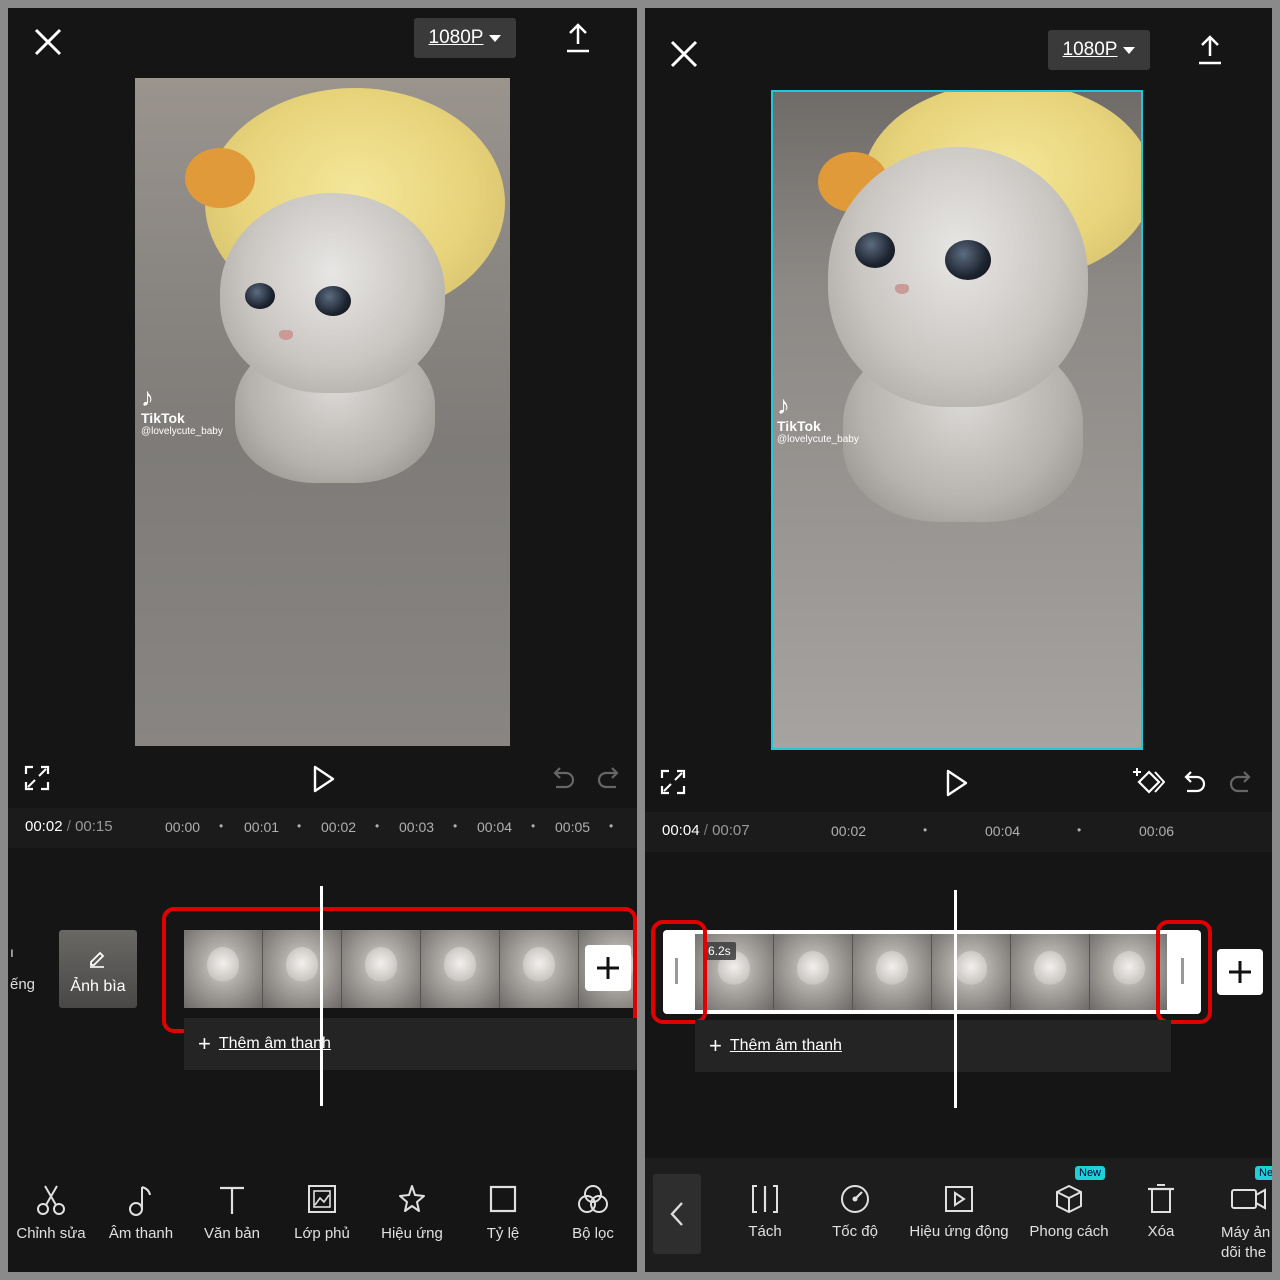 Image resolution: width=1280 pixels, height=1280 pixels. Describe the element at coordinates (322, 1212) in the screenshot. I see `tool-overlay: Lớp phủ` at that location.